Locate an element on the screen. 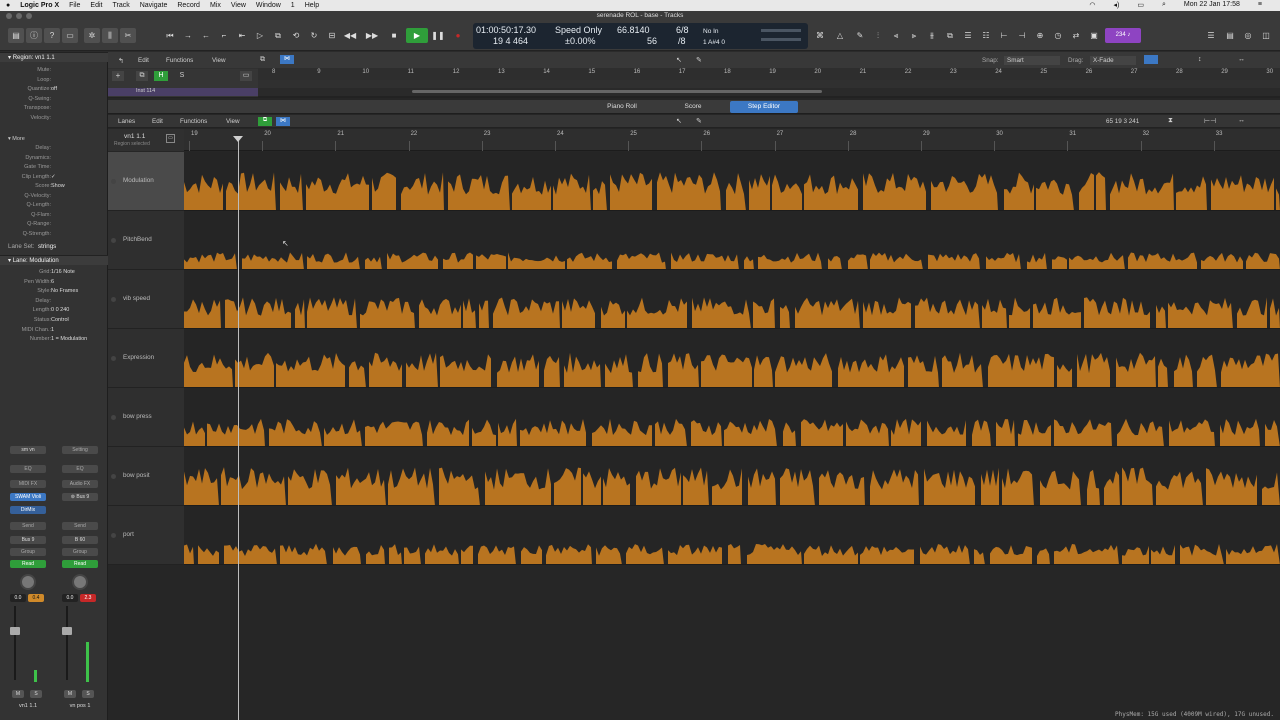 The height and width of the screenshot is (720, 1280). param-value: No Frames is located at coordinates (64, 291).